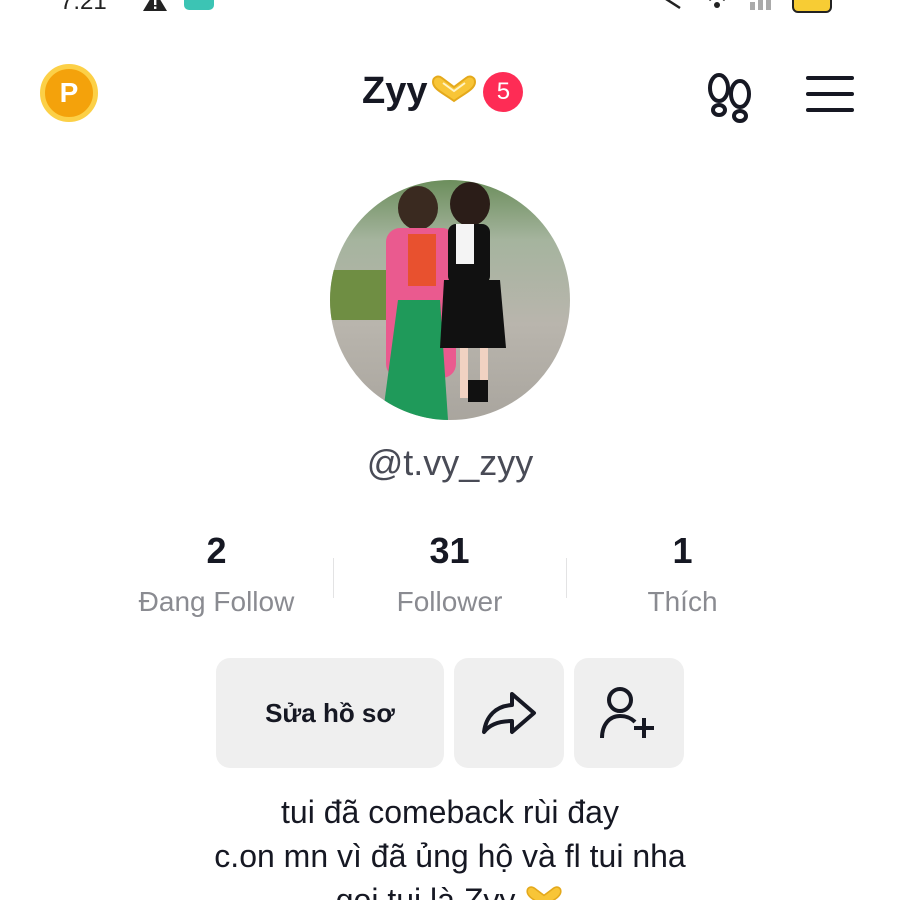 This screenshot has width=900, height=900. I want to click on page-title: Zyy, so click(395, 91).